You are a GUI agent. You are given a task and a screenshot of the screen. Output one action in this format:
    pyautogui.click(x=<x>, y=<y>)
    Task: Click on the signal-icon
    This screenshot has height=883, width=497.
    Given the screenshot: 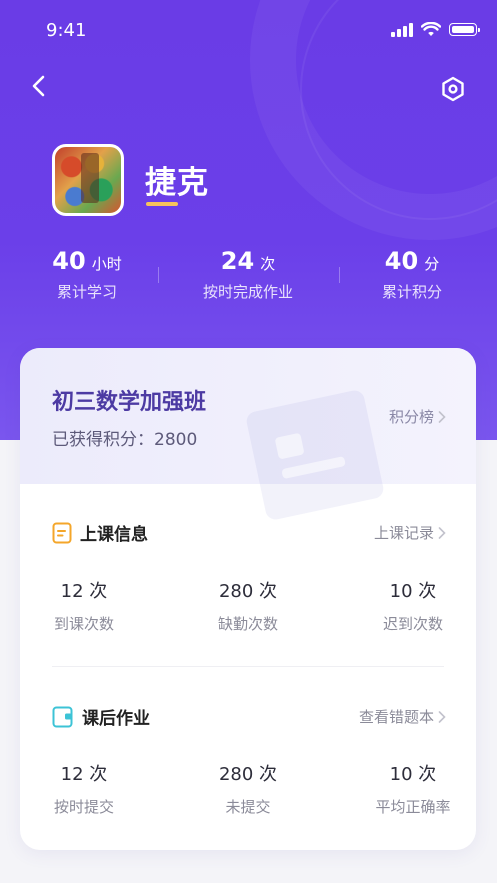 What is the action you would take?
    pyautogui.click(x=402, y=29)
    